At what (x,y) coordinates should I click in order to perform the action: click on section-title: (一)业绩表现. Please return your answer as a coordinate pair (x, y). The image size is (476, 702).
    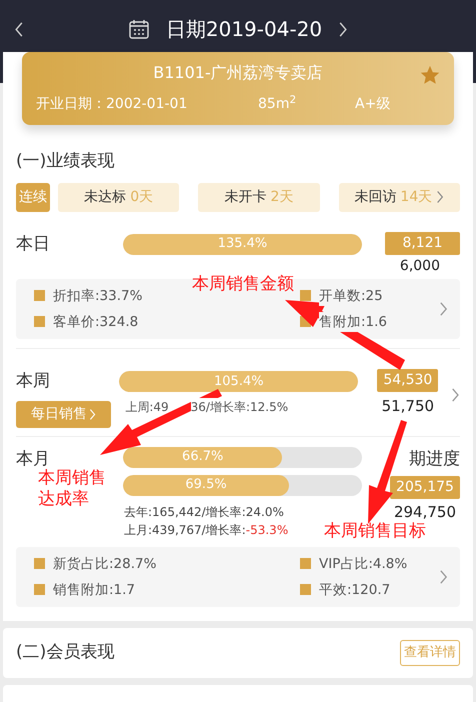
    Looking at the image, I should click on (66, 161).